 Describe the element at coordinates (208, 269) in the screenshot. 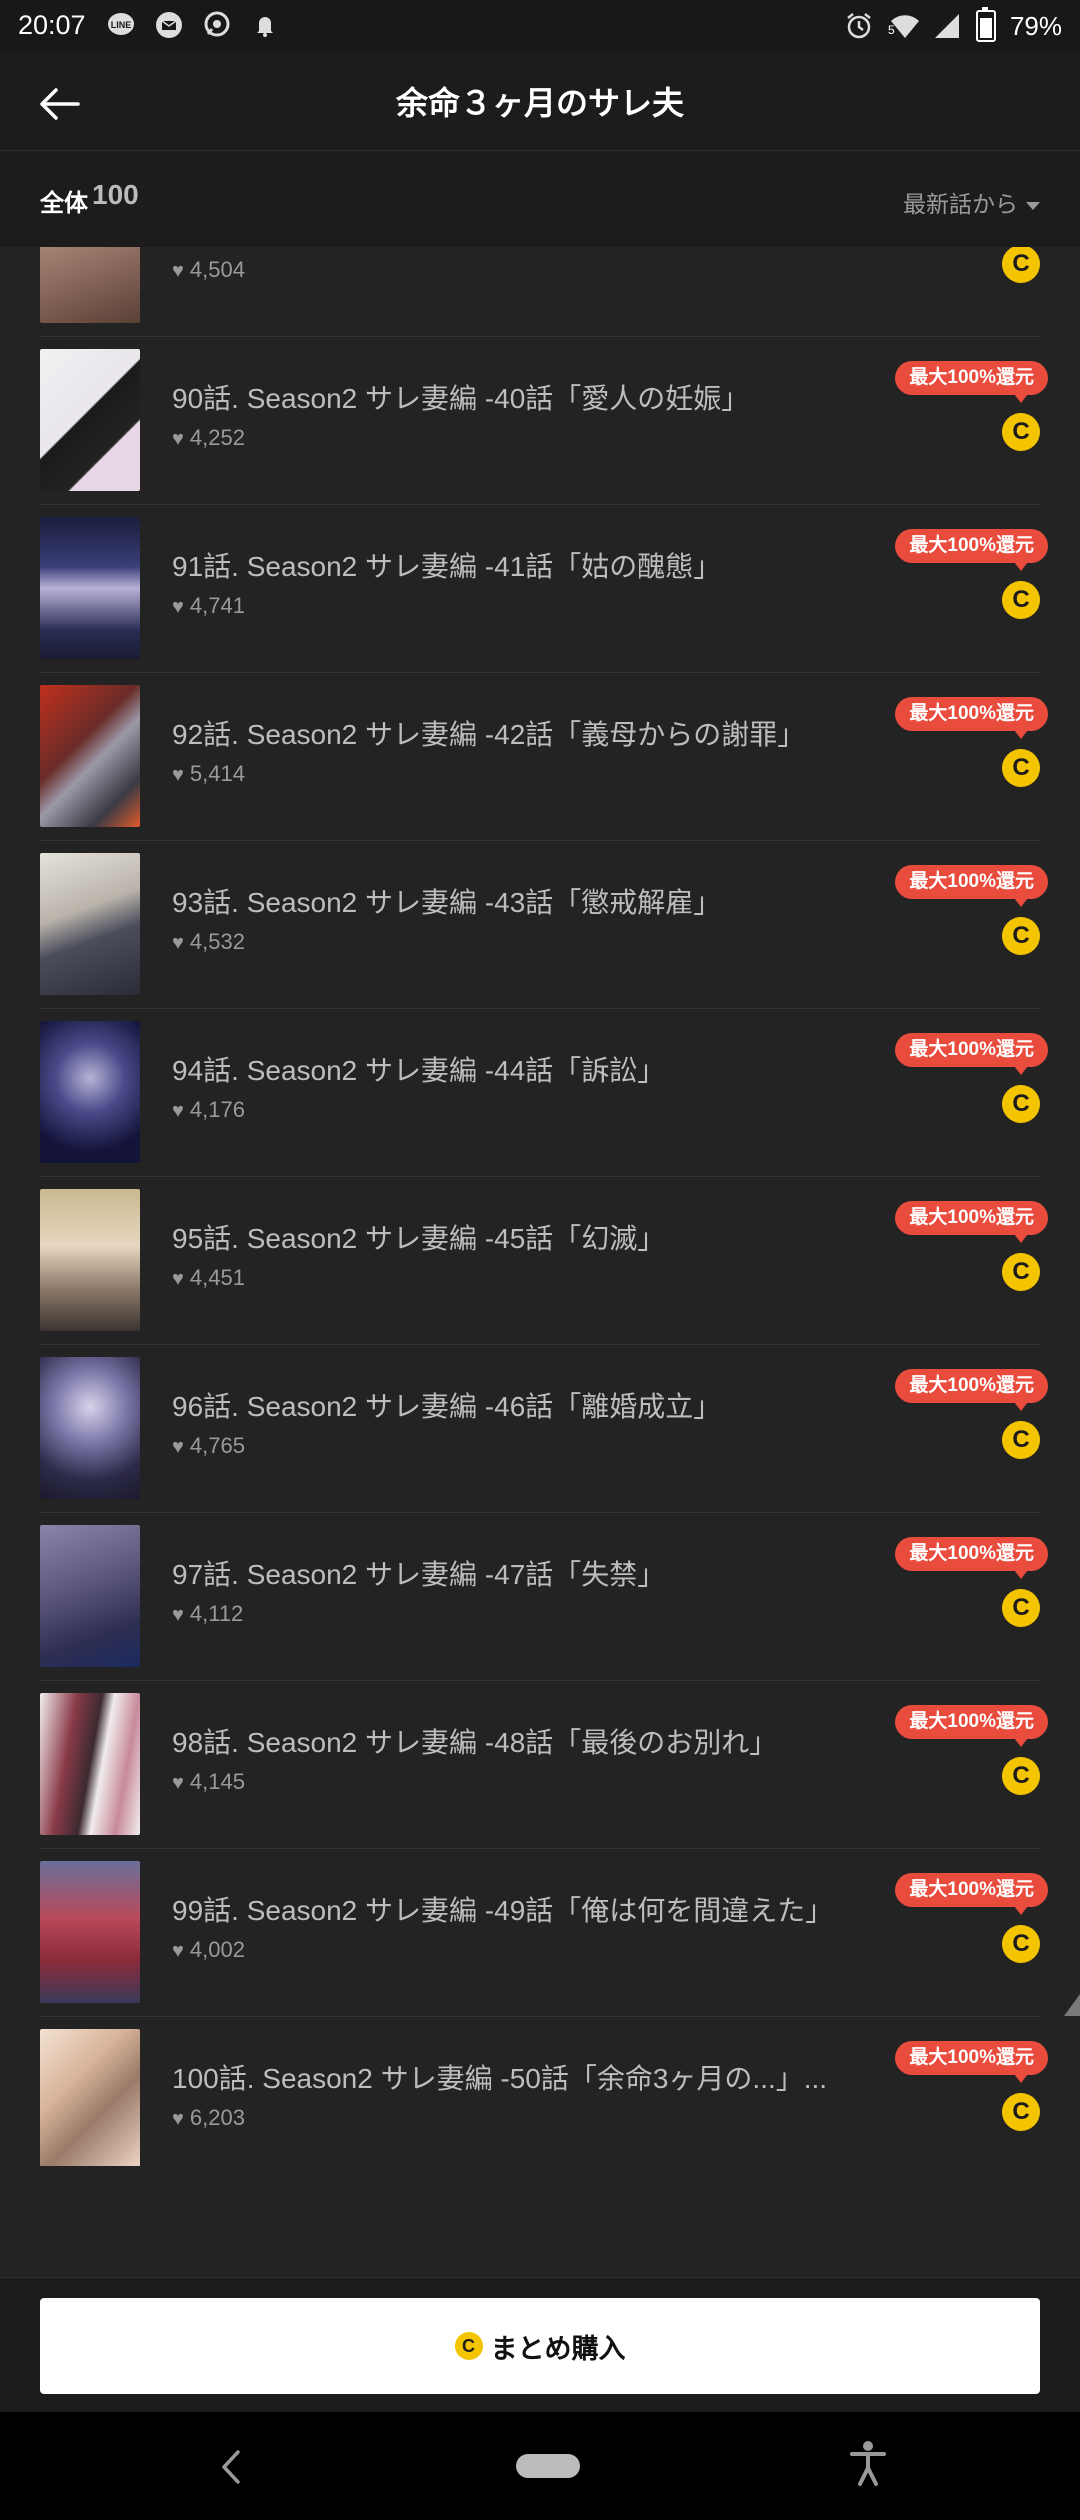

I see `episode-likes: ♥ 4,504` at that location.